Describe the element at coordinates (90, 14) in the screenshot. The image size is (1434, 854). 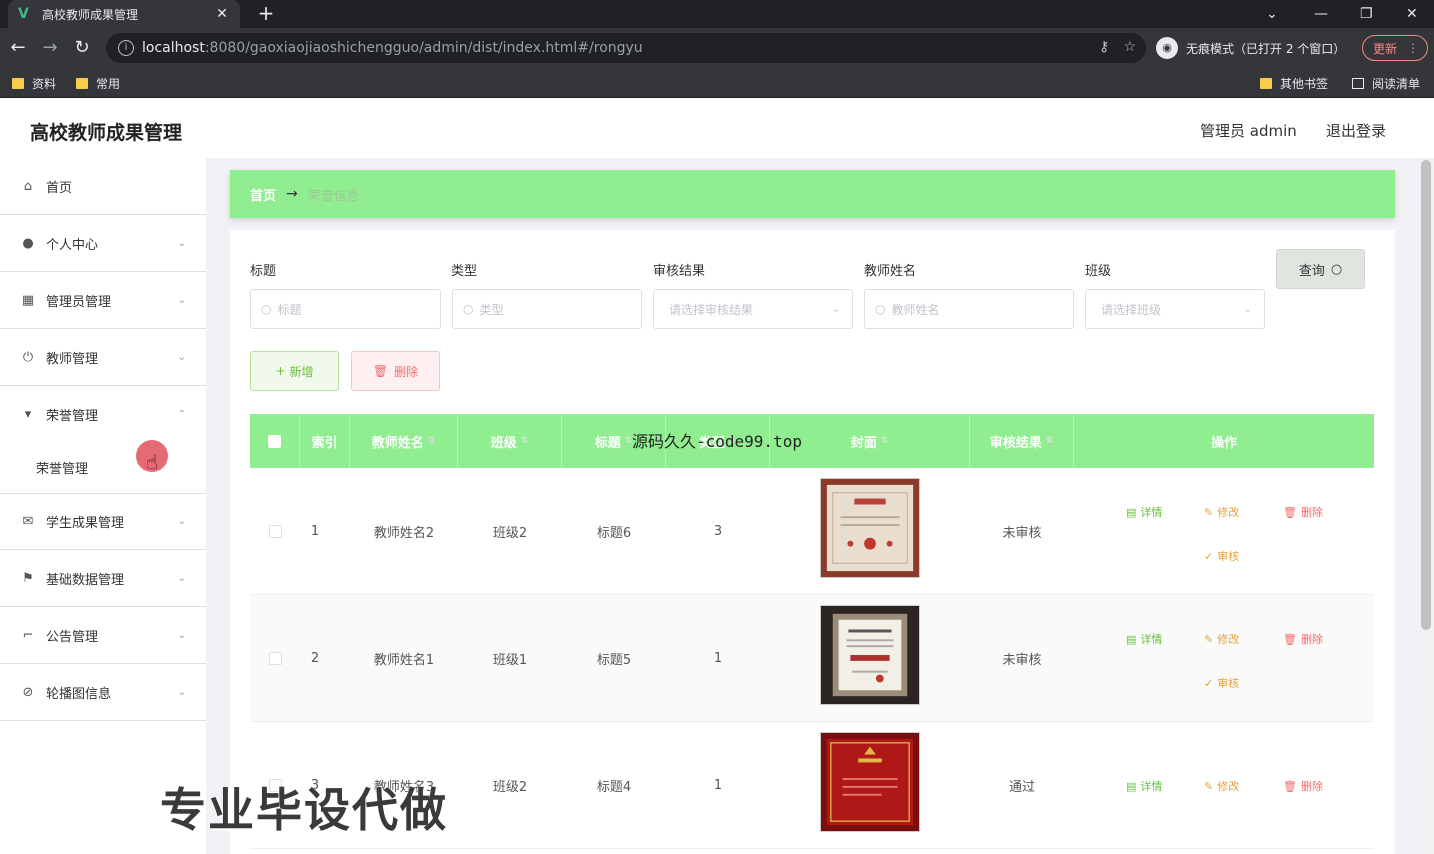
I see `tab-title: 高校教师成果管理` at that location.